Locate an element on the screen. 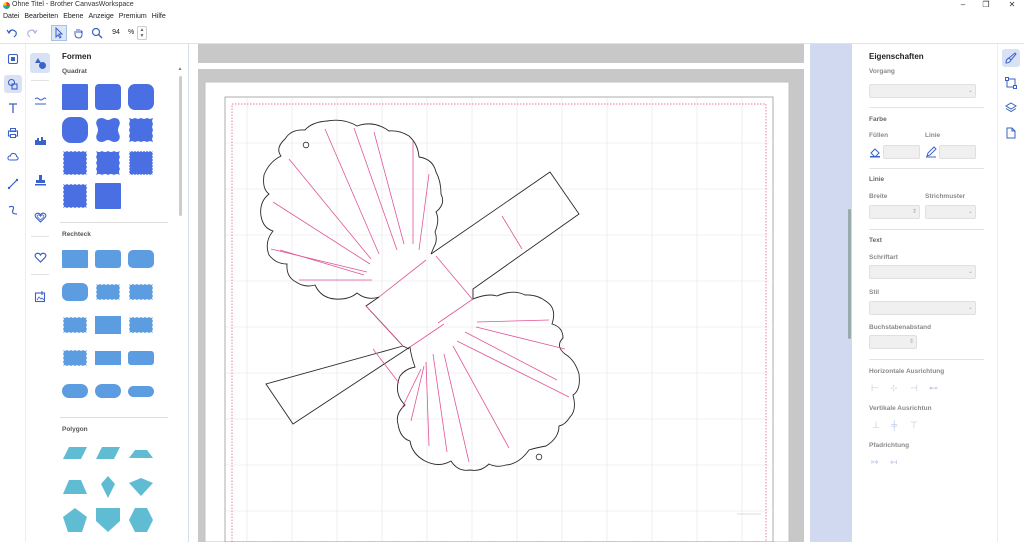 This screenshot has width=1024, height=544. shape-rect is located at coordinates (75, 259).